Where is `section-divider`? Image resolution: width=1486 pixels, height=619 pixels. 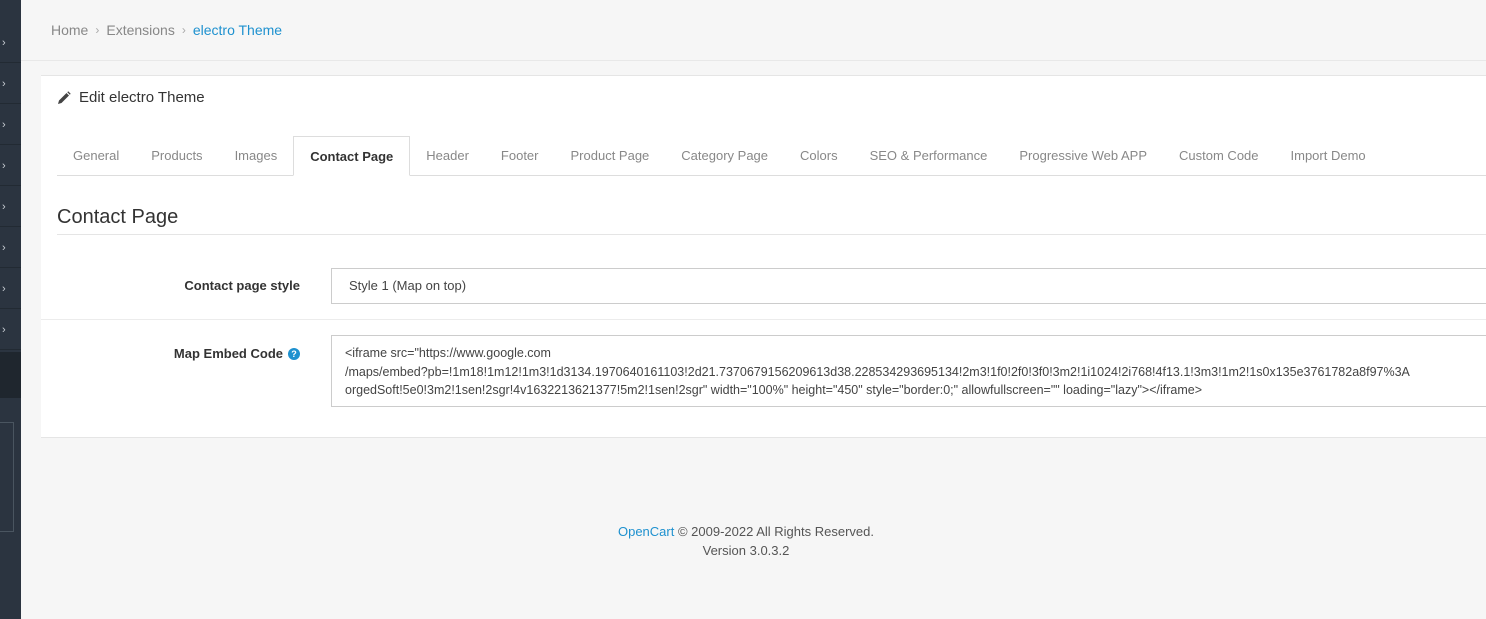 section-divider is located at coordinates (771, 234).